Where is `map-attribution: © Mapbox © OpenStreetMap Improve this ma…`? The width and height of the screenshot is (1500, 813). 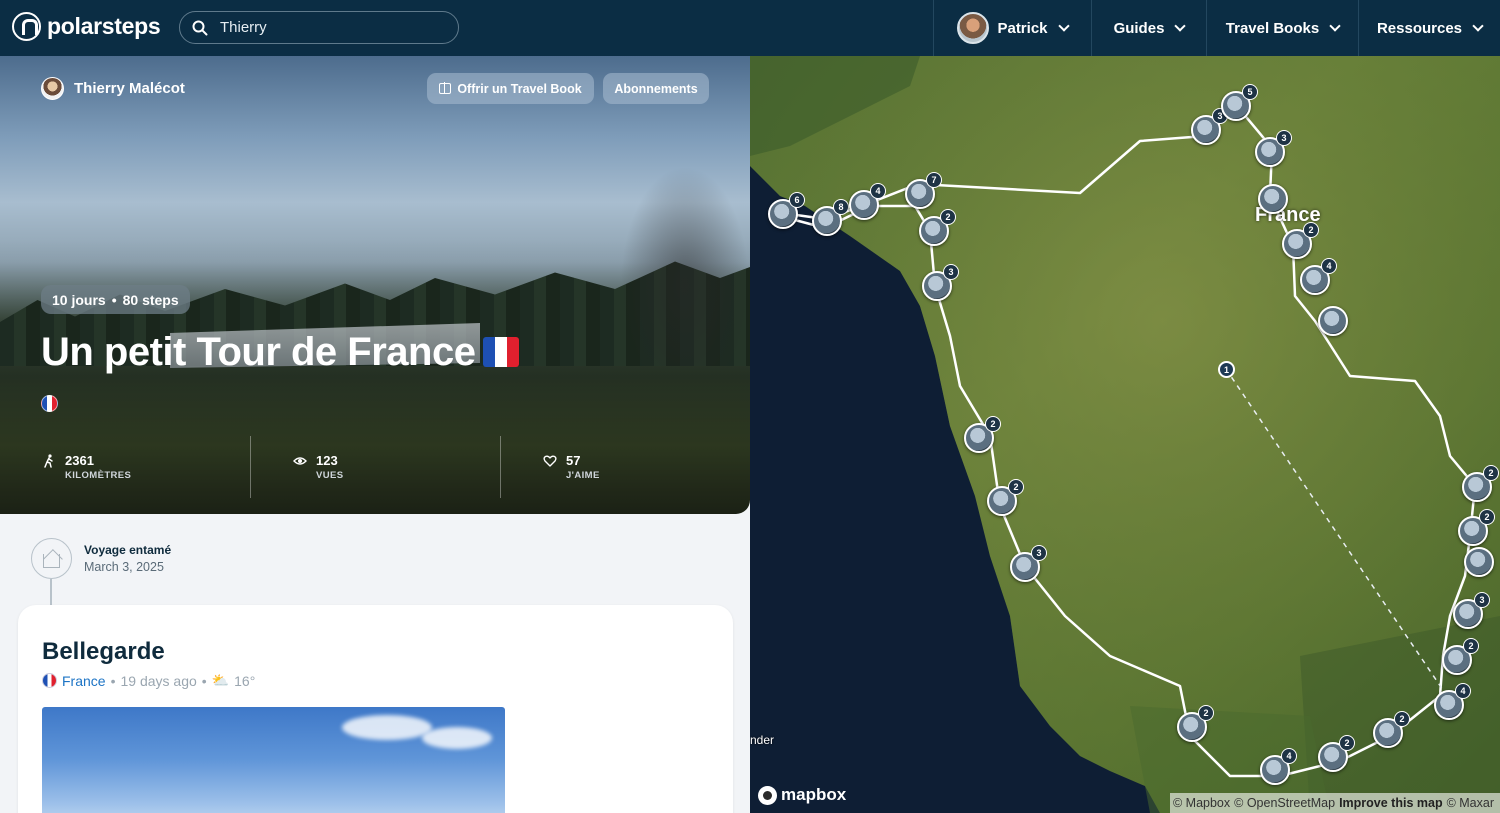
map-attribution: © Mapbox © OpenStreetMap Improve this ma… is located at coordinates (1335, 803).